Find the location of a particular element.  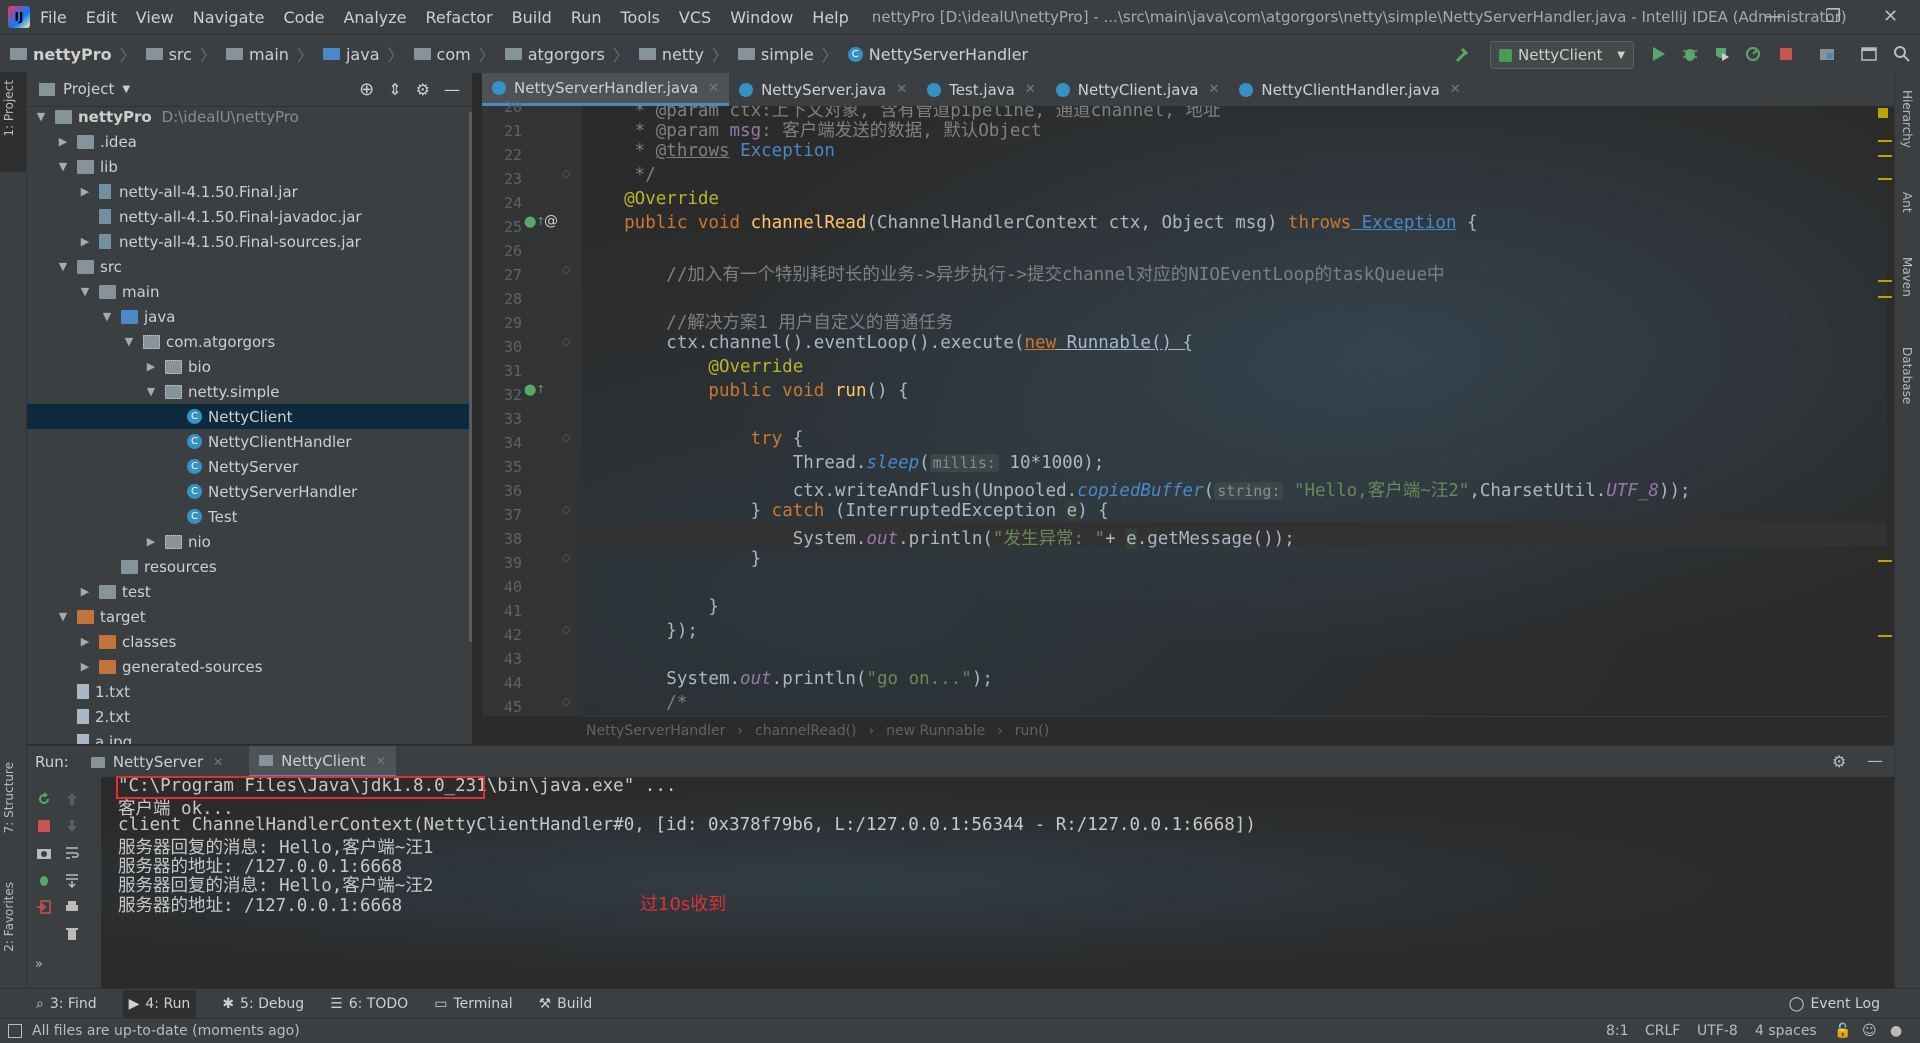

line-number: 40 is located at coordinates (502, 587).